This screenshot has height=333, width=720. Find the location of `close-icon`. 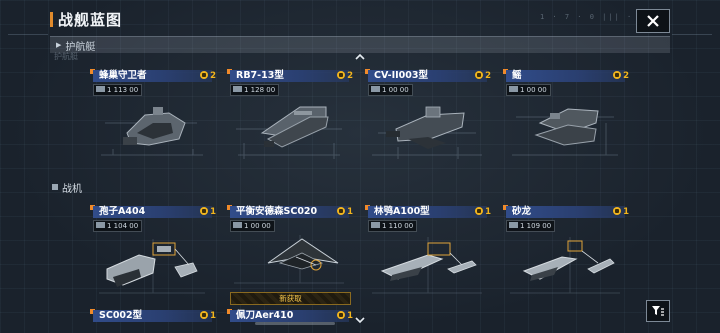

close-icon is located at coordinates (653, 21).